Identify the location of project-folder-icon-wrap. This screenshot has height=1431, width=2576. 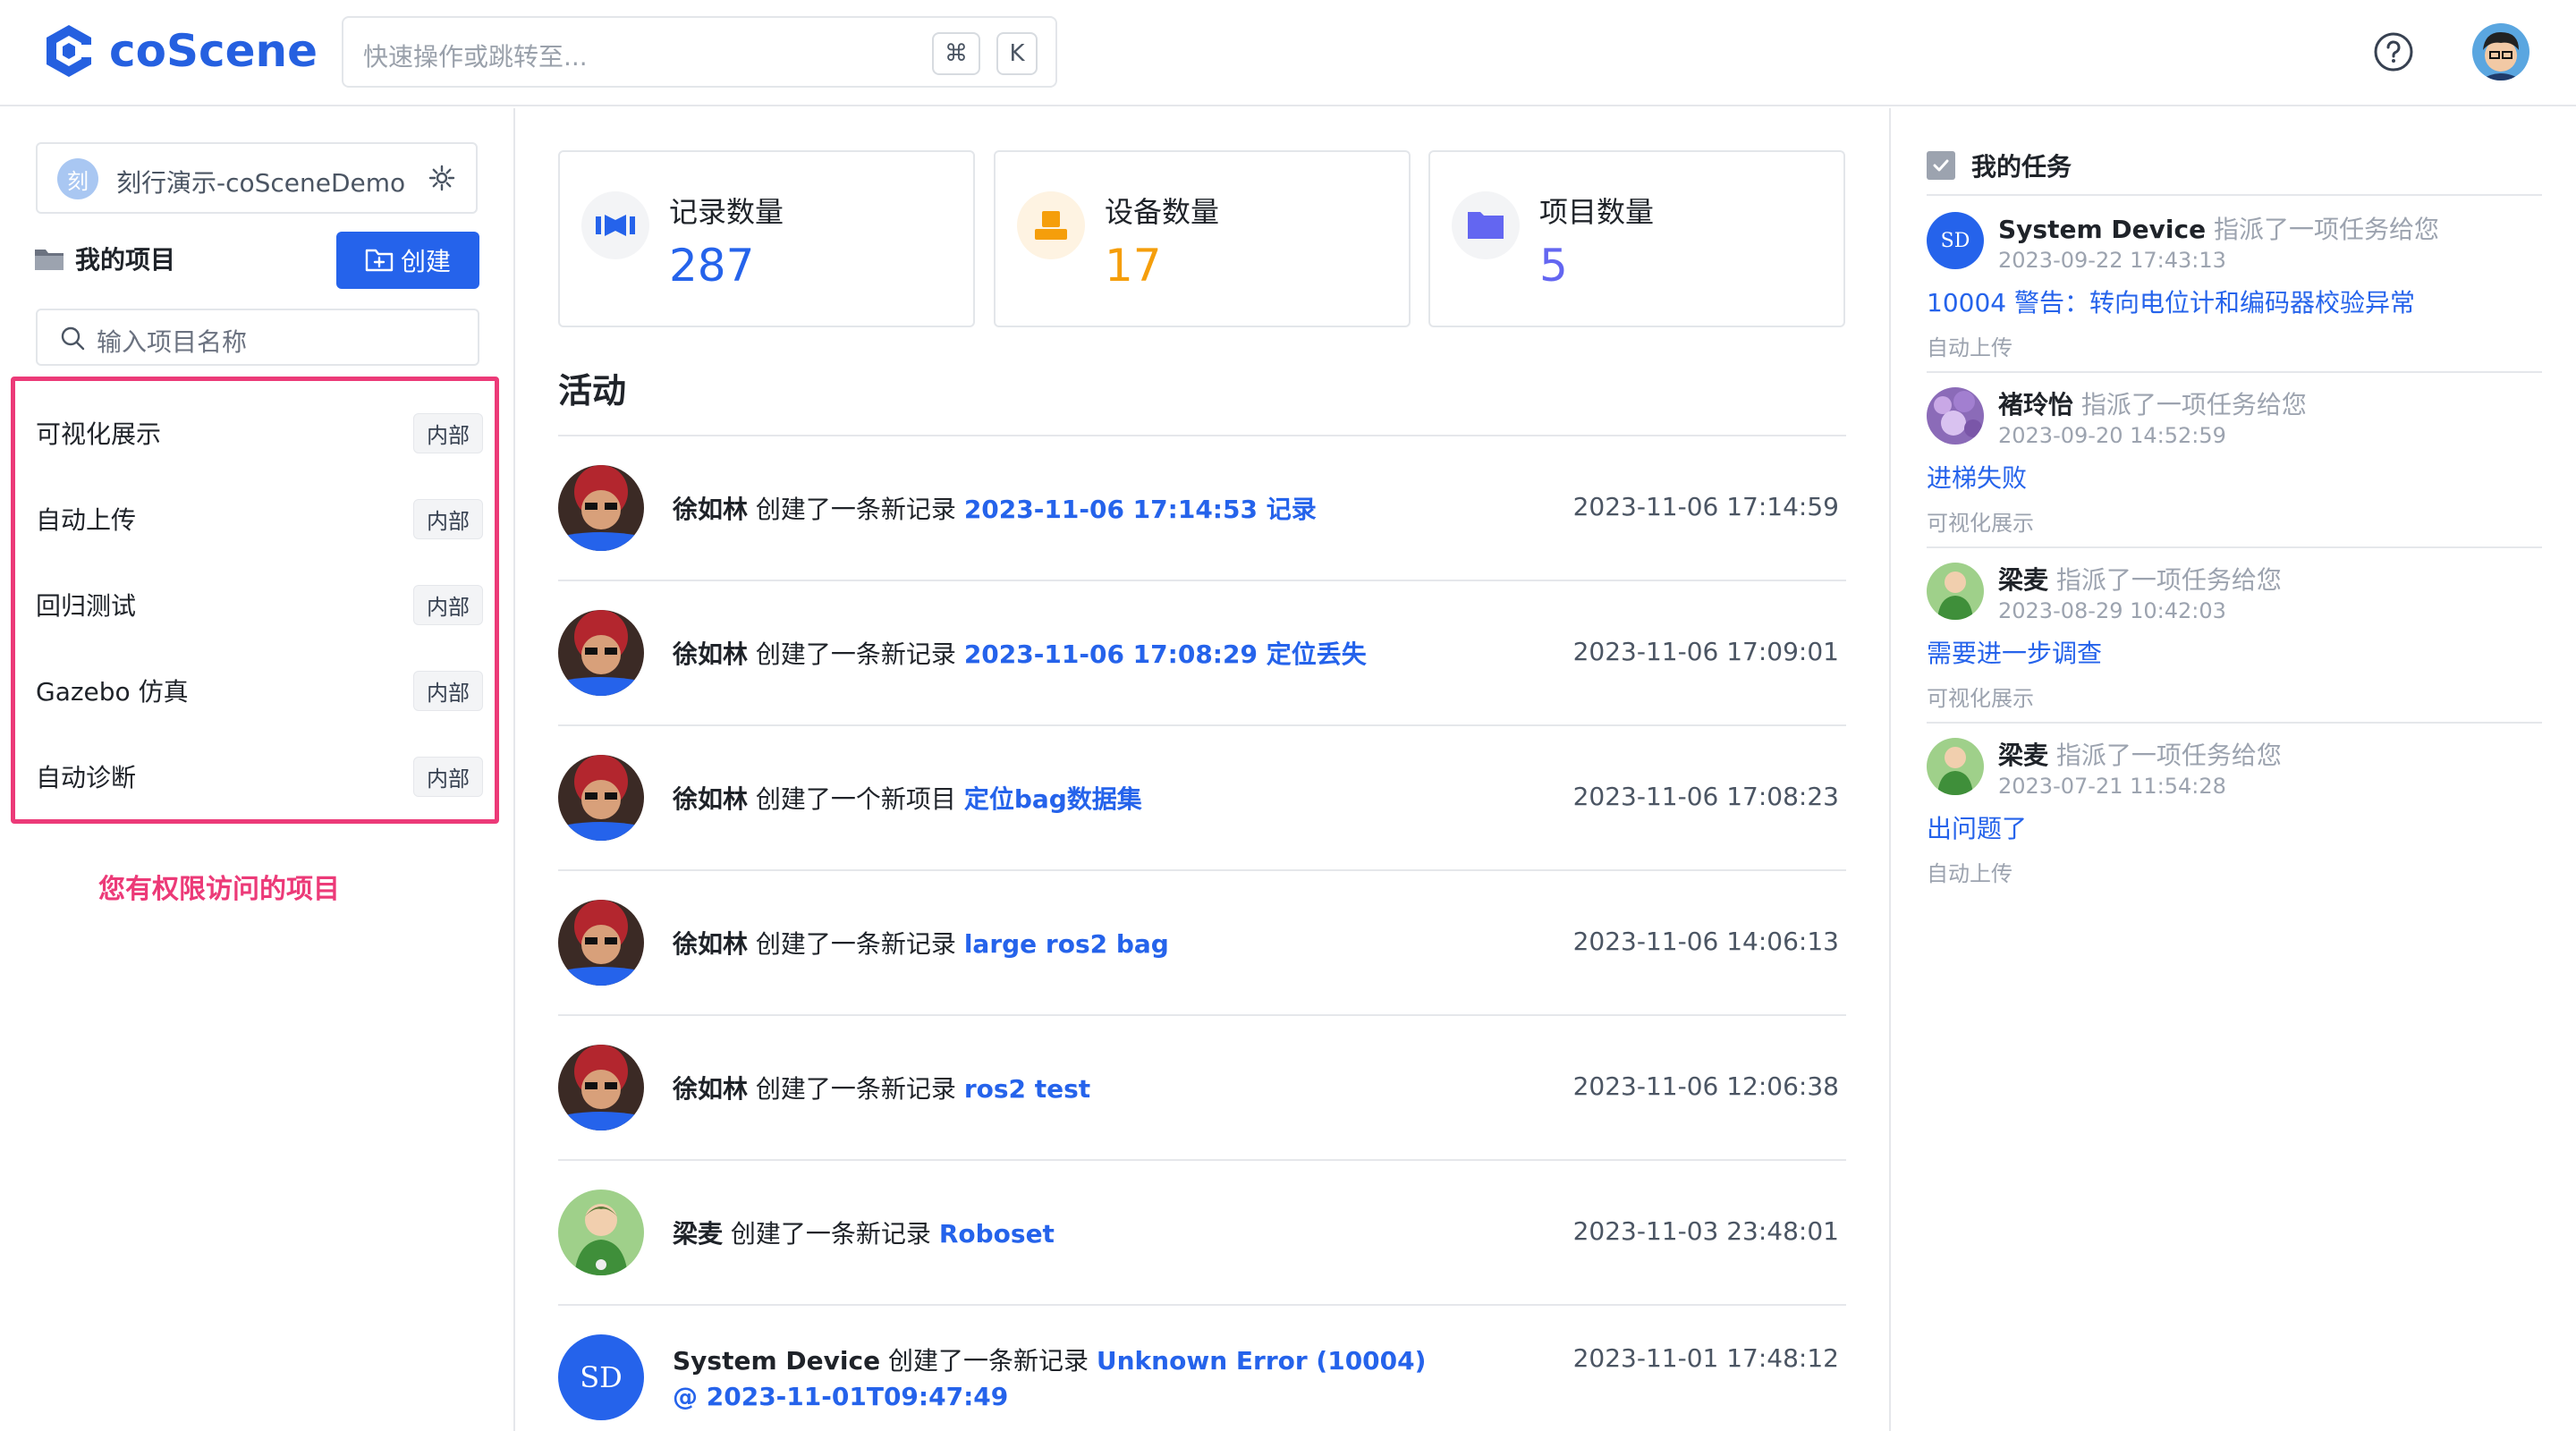
(1486, 225).